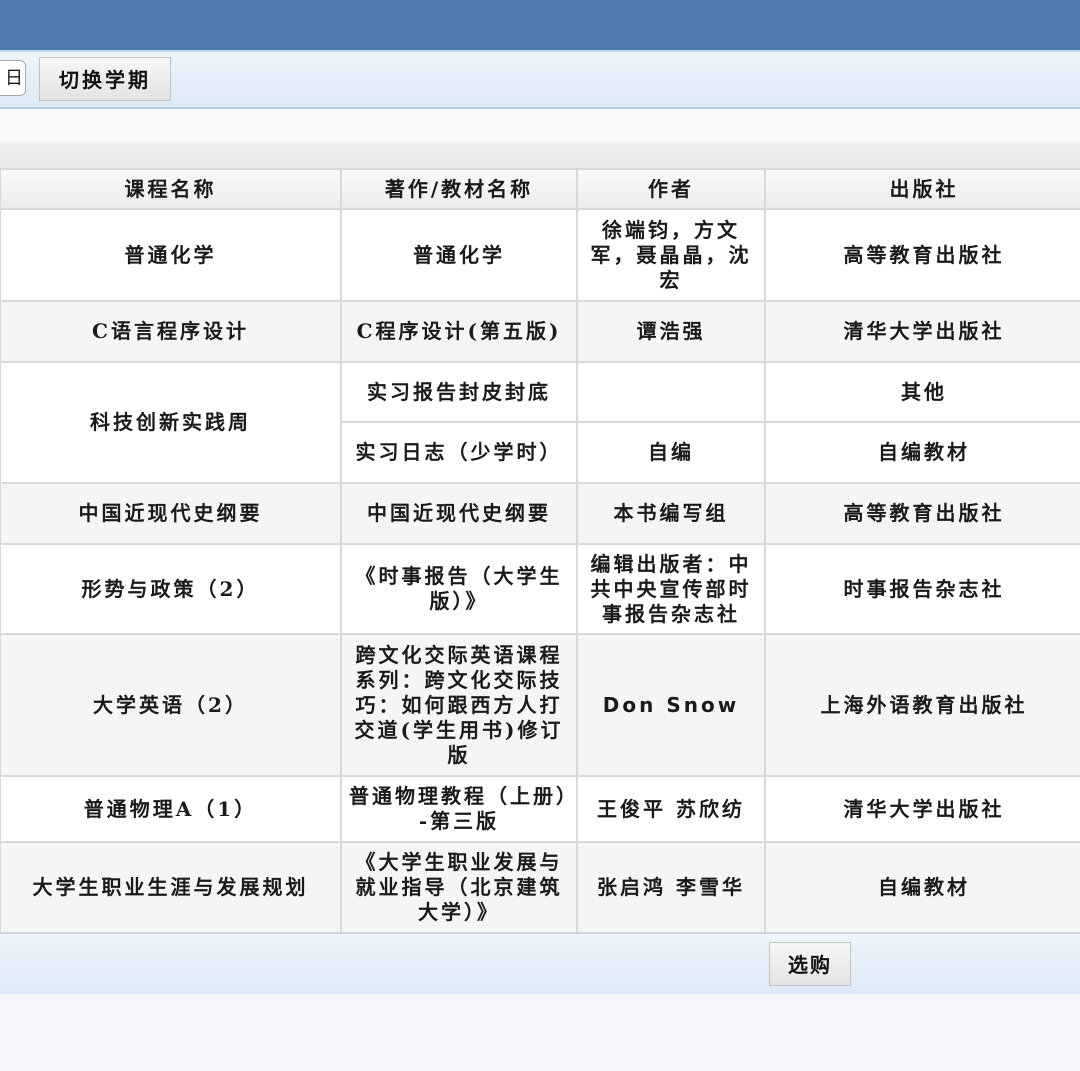  I want to click on header-publisher: 出版社, so click(922, 189).